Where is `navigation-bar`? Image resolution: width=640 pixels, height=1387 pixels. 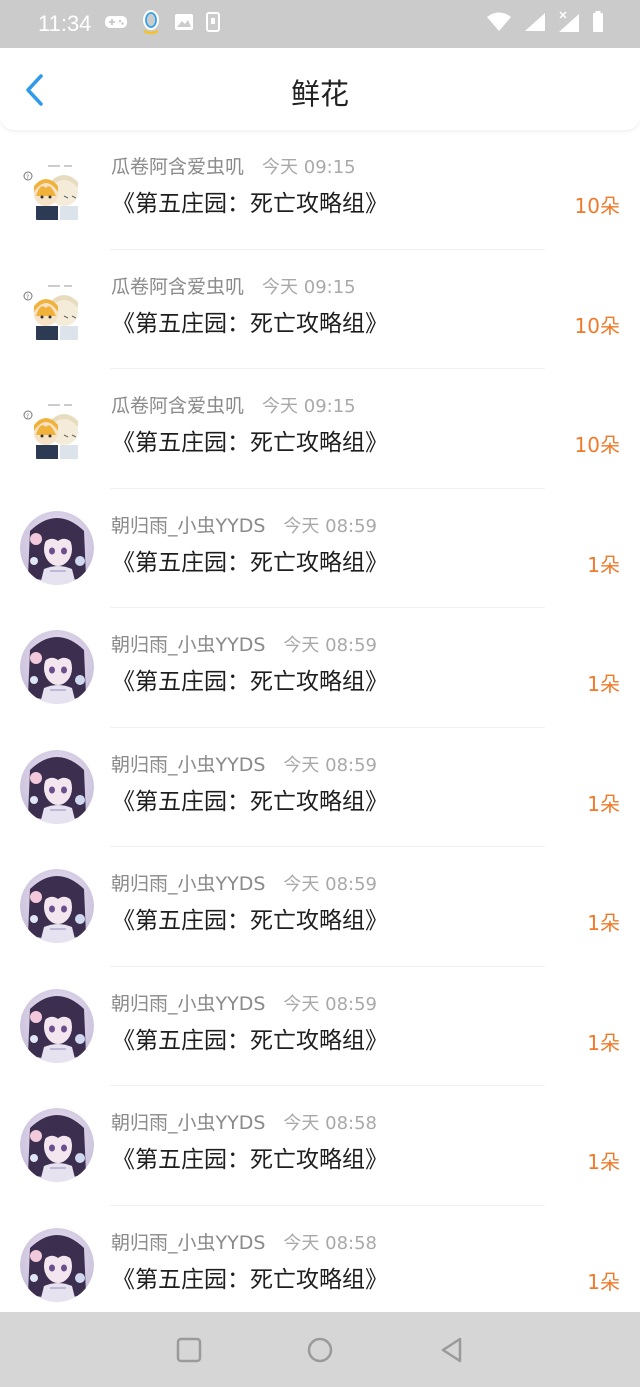 navigation-bar is located at coordinates (320, 1349).